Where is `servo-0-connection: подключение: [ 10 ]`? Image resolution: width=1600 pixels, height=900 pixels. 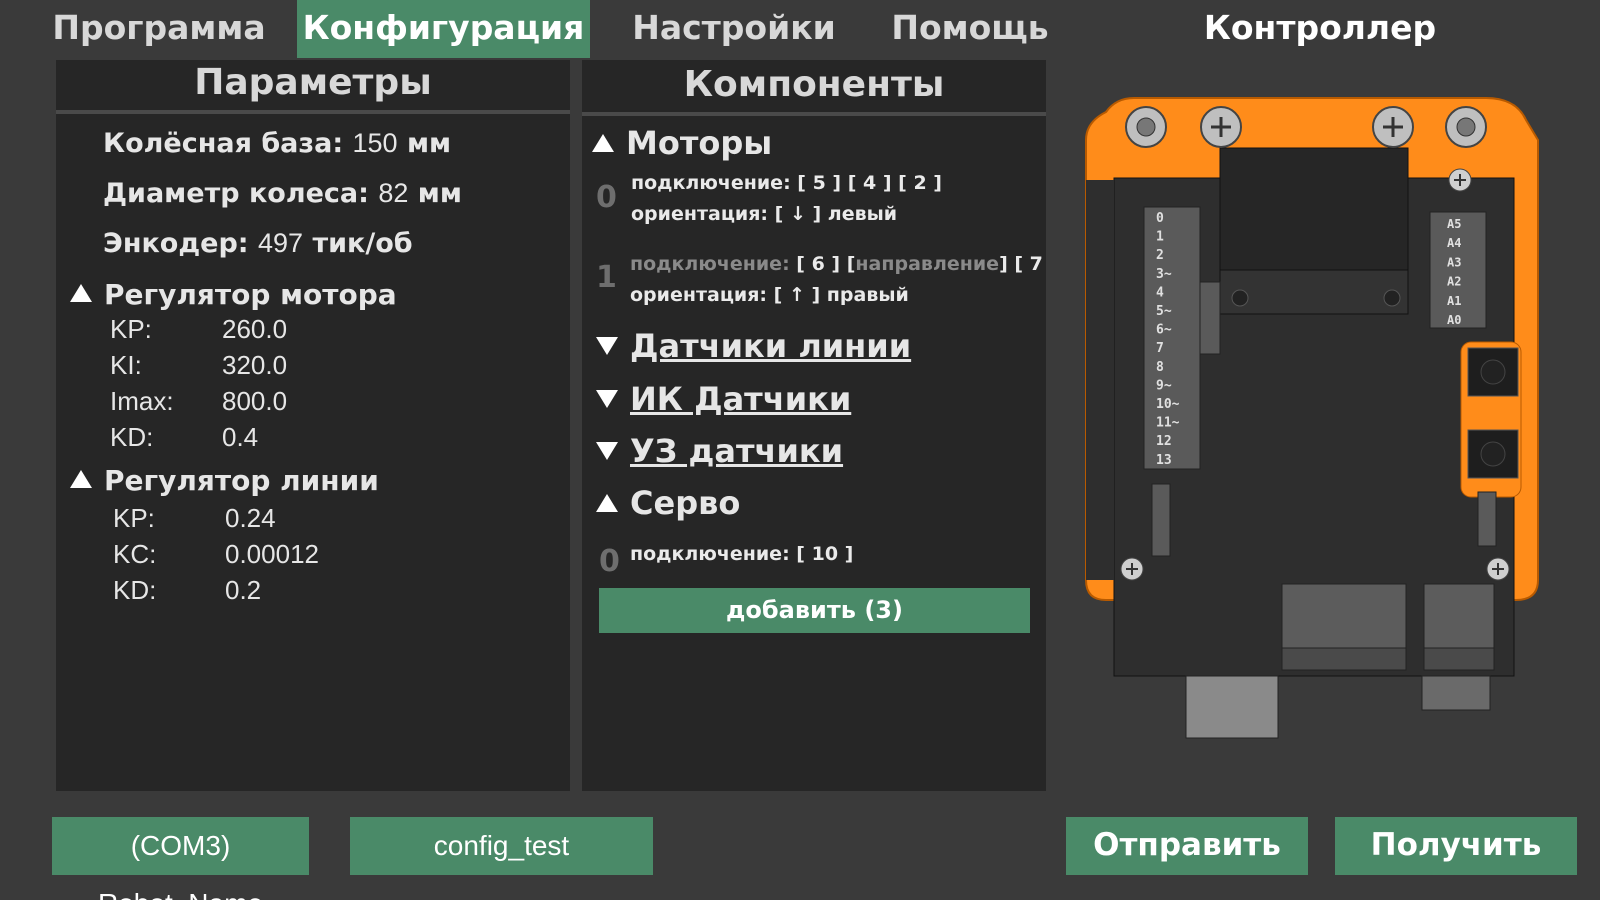
servo-0-connection: подключение: [ 10 ] is located at coordinates (741, 554).